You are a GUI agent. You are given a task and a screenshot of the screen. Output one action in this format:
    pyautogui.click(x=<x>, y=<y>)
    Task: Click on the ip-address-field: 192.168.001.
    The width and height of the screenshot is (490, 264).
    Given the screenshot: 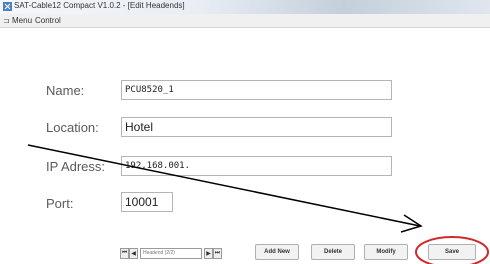 What is the action you would take?
    pyautogui.click(x=256, y=166)
    